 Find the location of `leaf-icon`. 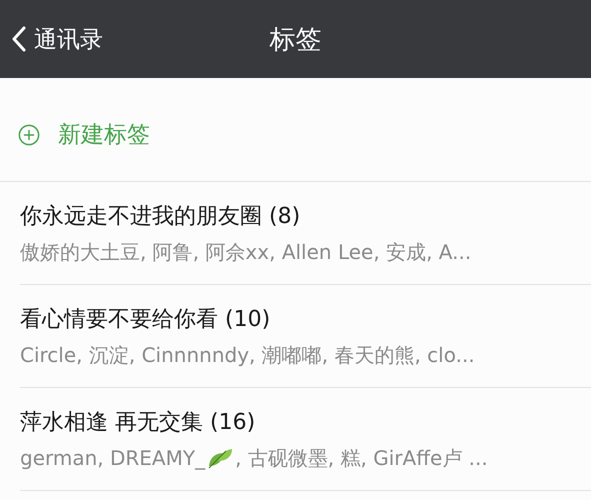

leaf-icon is located at coordinates (220, 458).